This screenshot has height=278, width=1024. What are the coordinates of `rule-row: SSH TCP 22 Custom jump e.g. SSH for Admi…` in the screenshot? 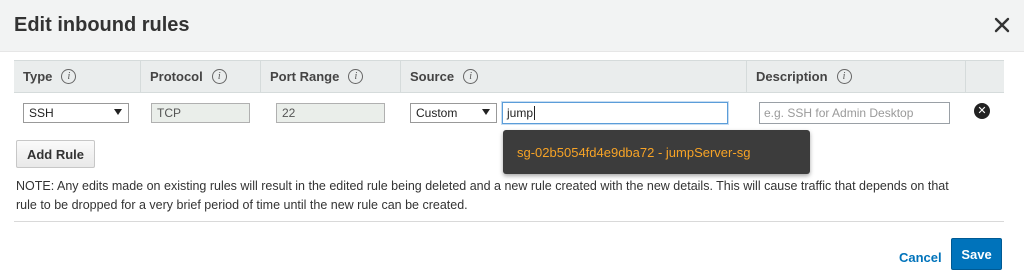 It's located at (509, 111).